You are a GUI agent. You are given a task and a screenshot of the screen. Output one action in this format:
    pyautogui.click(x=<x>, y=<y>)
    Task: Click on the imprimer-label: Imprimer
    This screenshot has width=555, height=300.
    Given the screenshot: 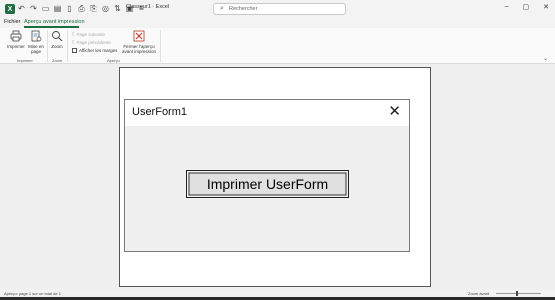 What is the action you would take?
    pyautogui.click(x=16, y=46)
    